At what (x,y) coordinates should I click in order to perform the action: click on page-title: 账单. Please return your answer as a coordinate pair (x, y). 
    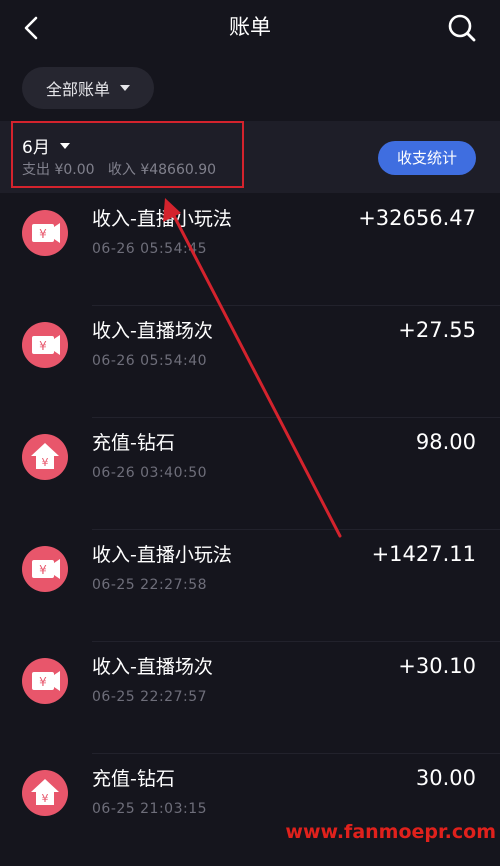
    Looking at the image, I should click on (250, 27).